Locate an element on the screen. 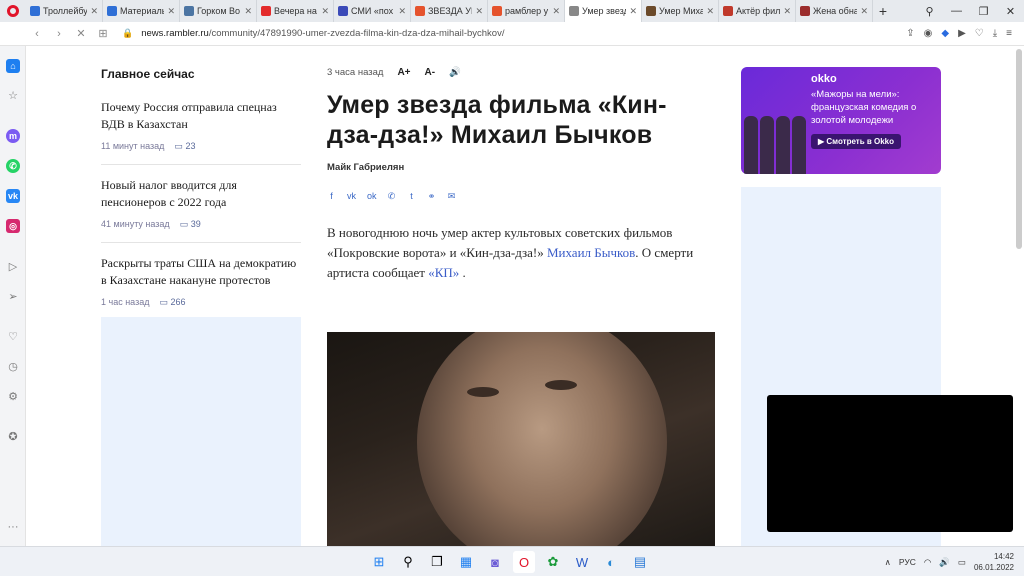  comments-count: ▭ 39 is located at coordinates (190, 224).